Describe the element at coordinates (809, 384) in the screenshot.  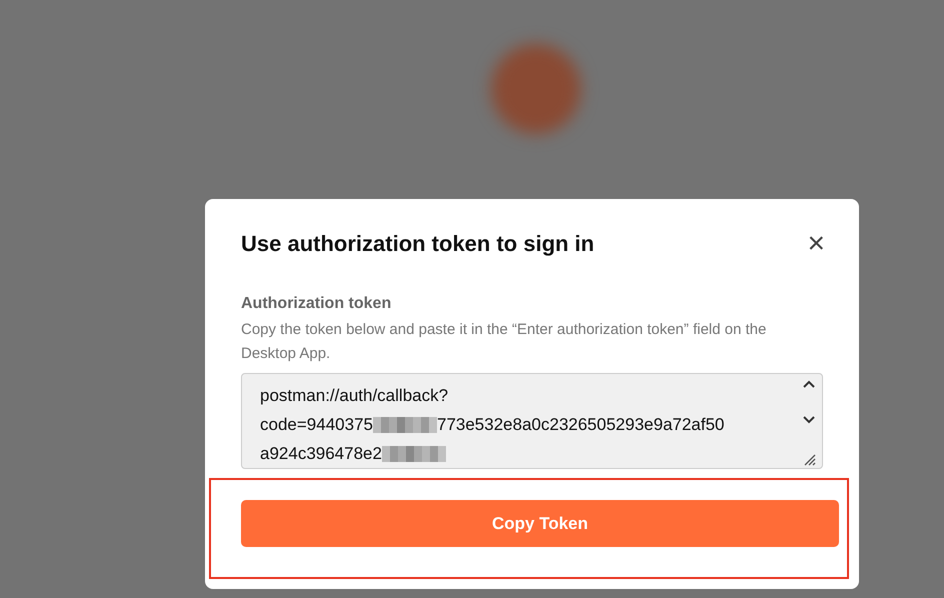
I see `scroll-up-icon` at that location.